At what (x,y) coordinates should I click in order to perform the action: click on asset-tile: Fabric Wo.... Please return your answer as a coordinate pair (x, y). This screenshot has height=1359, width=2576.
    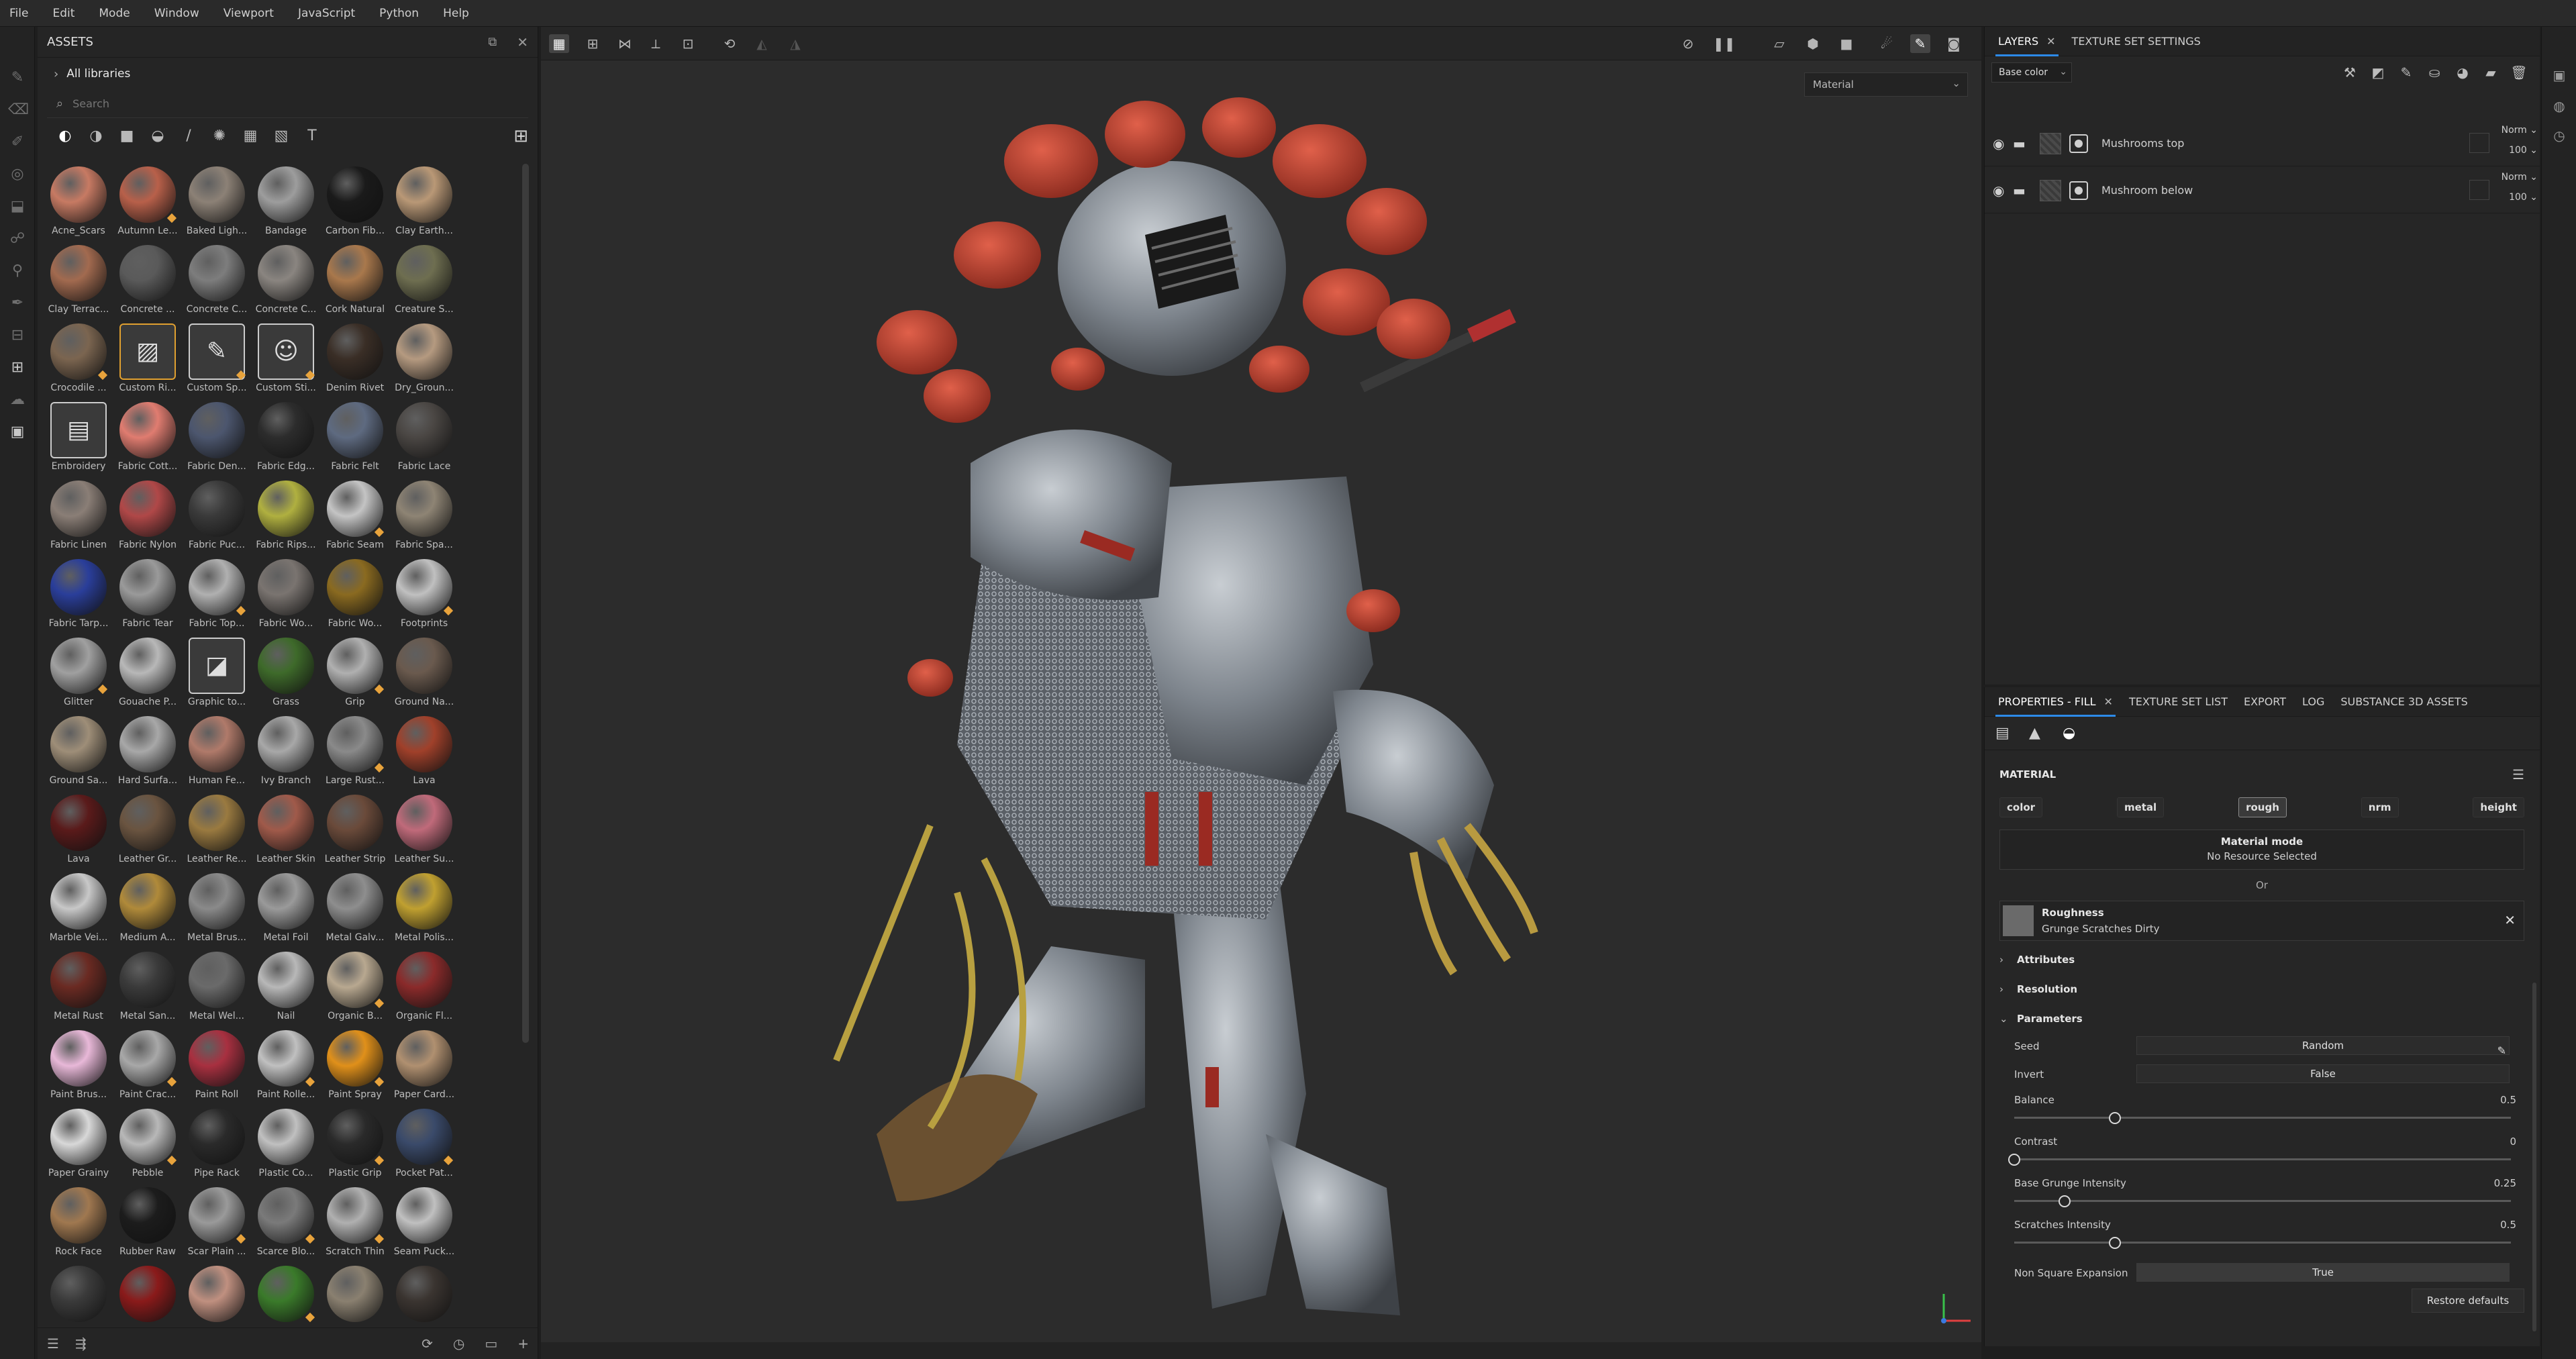
    Looking at the image, I should click on (286, 595).